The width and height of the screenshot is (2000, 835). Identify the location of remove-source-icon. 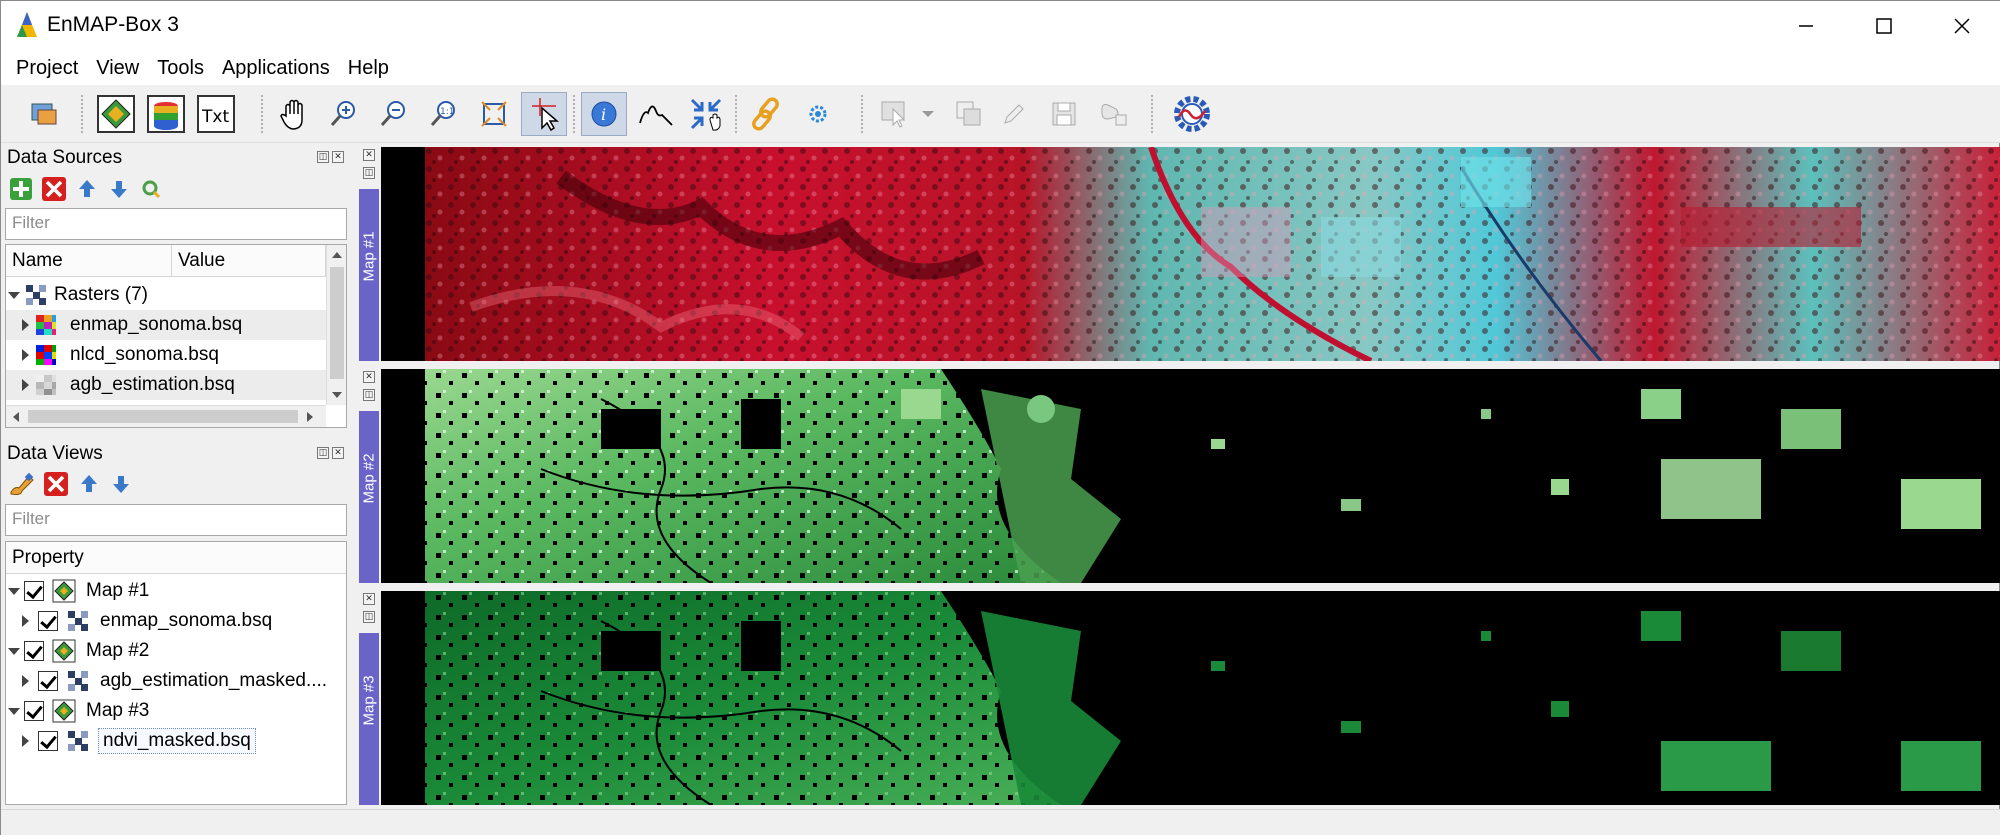
(54, 189).